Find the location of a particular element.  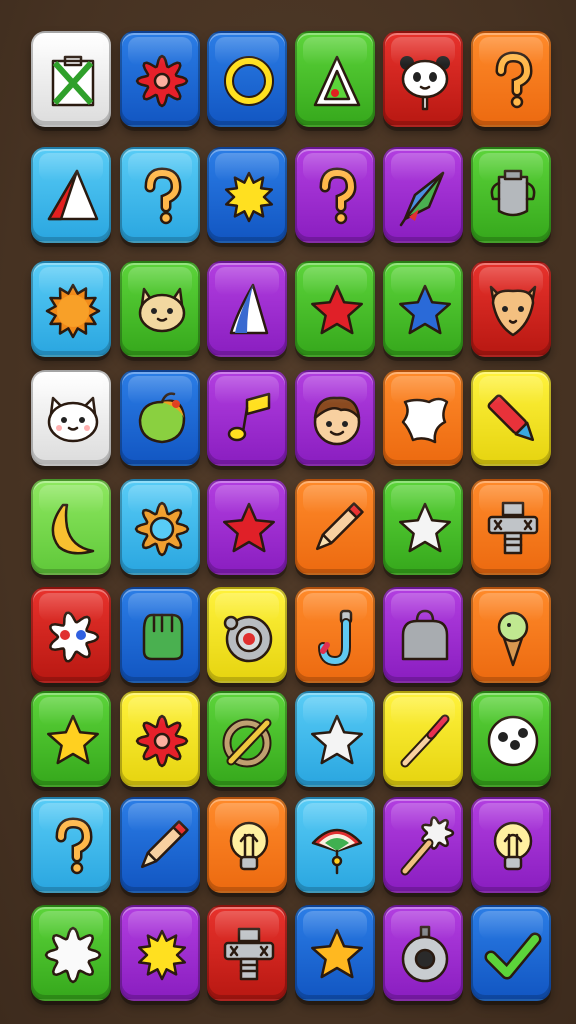

tile-r1-c6 is located at coordinates (511, 79).